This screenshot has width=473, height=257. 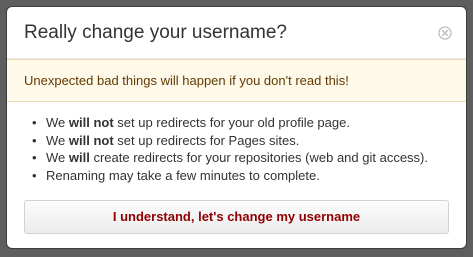 I want to click on dialog-title: Really change your username?, so click(x=155, y=32).